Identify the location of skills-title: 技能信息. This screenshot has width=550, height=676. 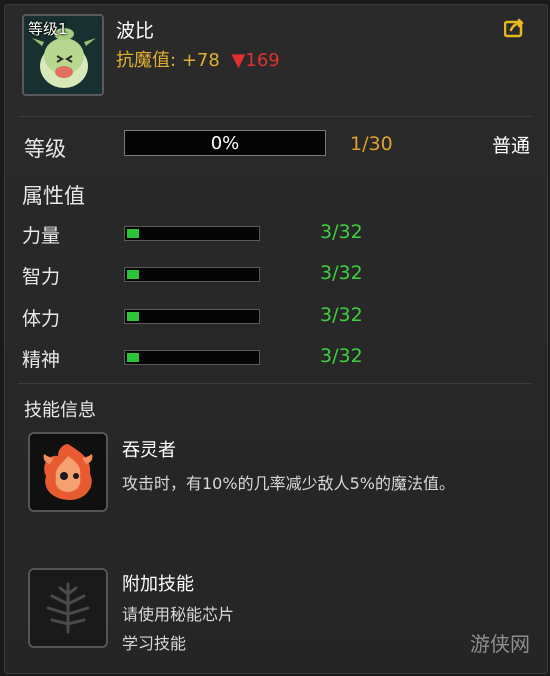
(60, 410).